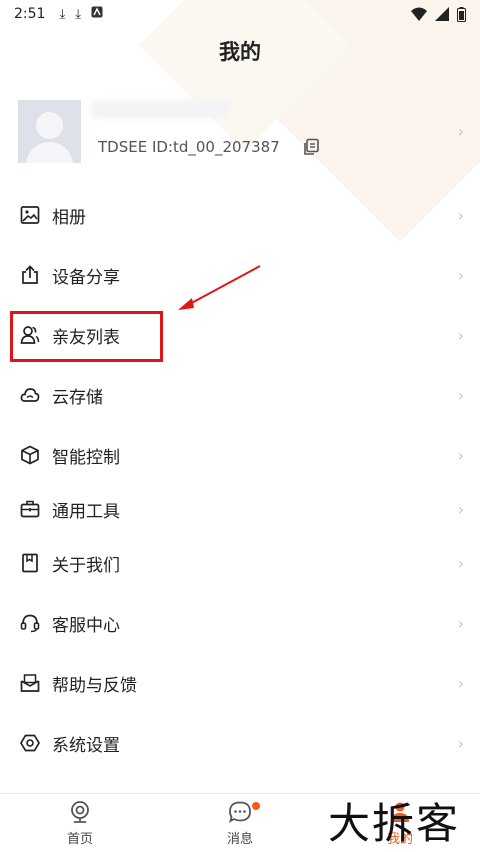 The image size is (480, 852). Describe the element at coordinates (86, 336) in the screenshot. I see `annotation-highlight-box` at that location.